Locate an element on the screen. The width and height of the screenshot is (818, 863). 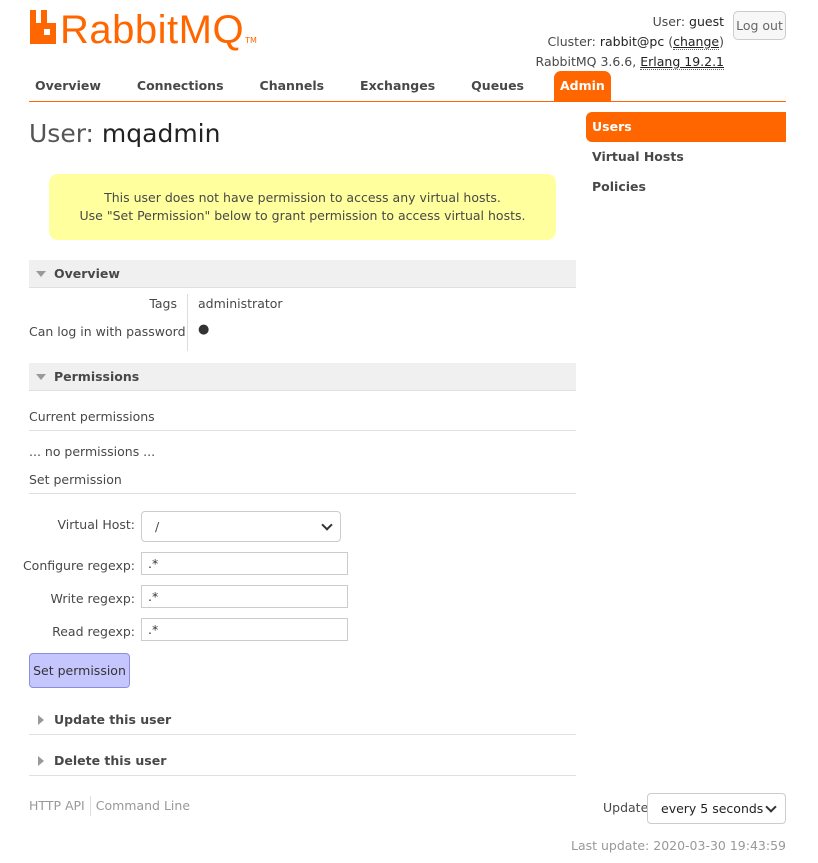
set-permission-heading: Set permission is located at coordinates (302, 483).